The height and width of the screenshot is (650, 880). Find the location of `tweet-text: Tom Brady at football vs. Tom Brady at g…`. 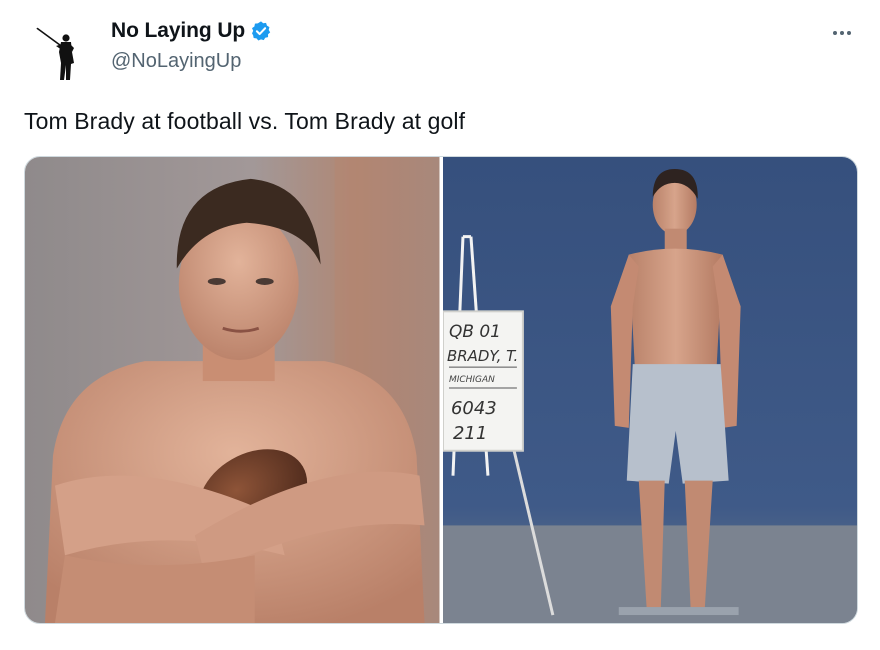

tweet-text: Tom Brady at football vs. Tom Brady at g… is located at coordinates (245, 121).